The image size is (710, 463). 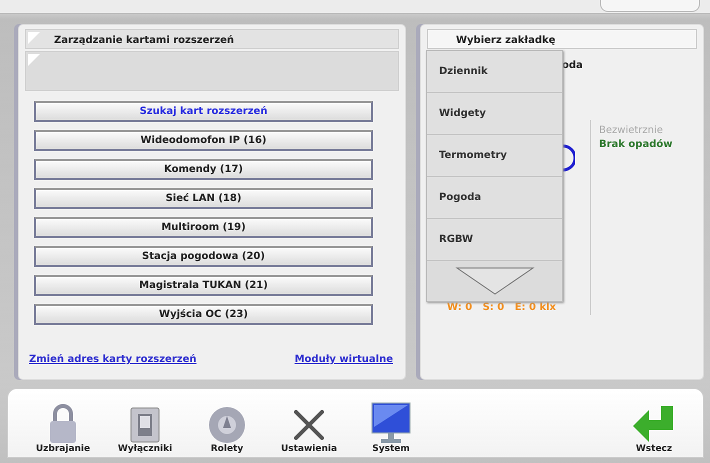 I want to click on dropdown-item: Dziennik, so click(x=494, y=72).